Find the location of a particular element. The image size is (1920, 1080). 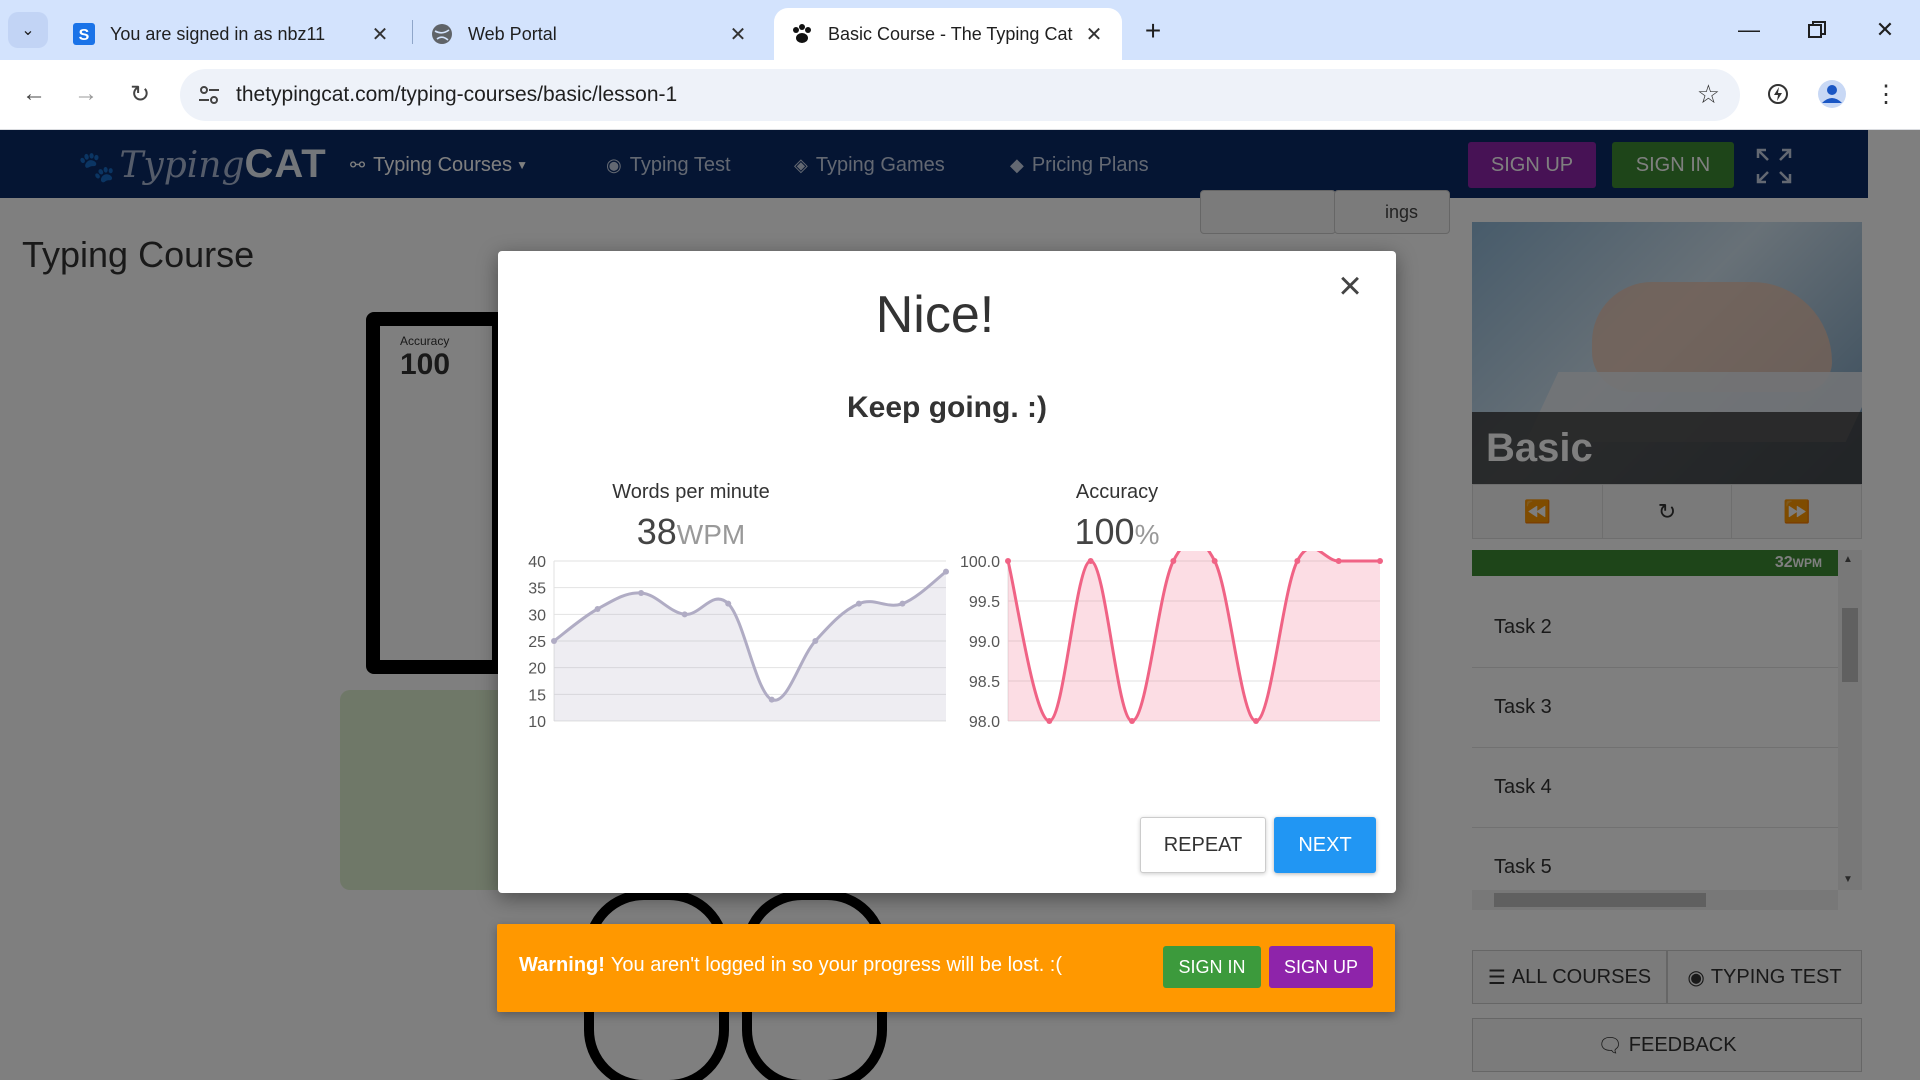

minimize-icon: — is located at coordinates (1749, 30).